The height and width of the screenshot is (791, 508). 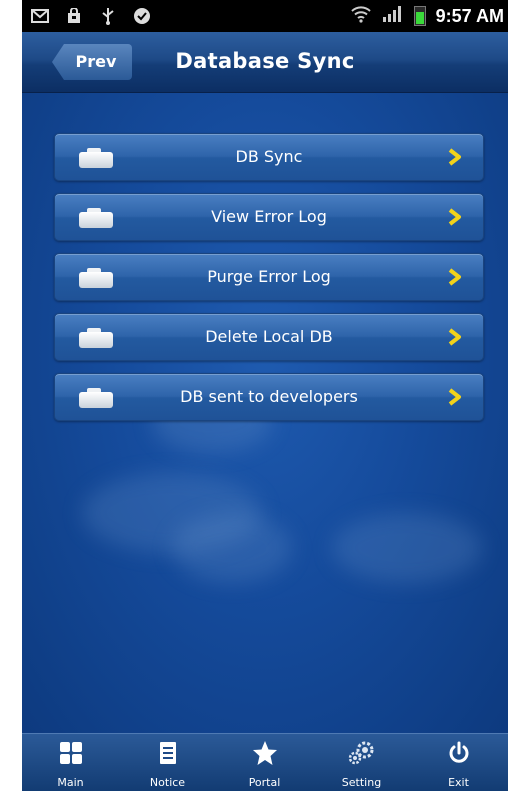 I want to click on bottom-nav: Main Notice Portal Setting Exit, so click(x=265, y=762).